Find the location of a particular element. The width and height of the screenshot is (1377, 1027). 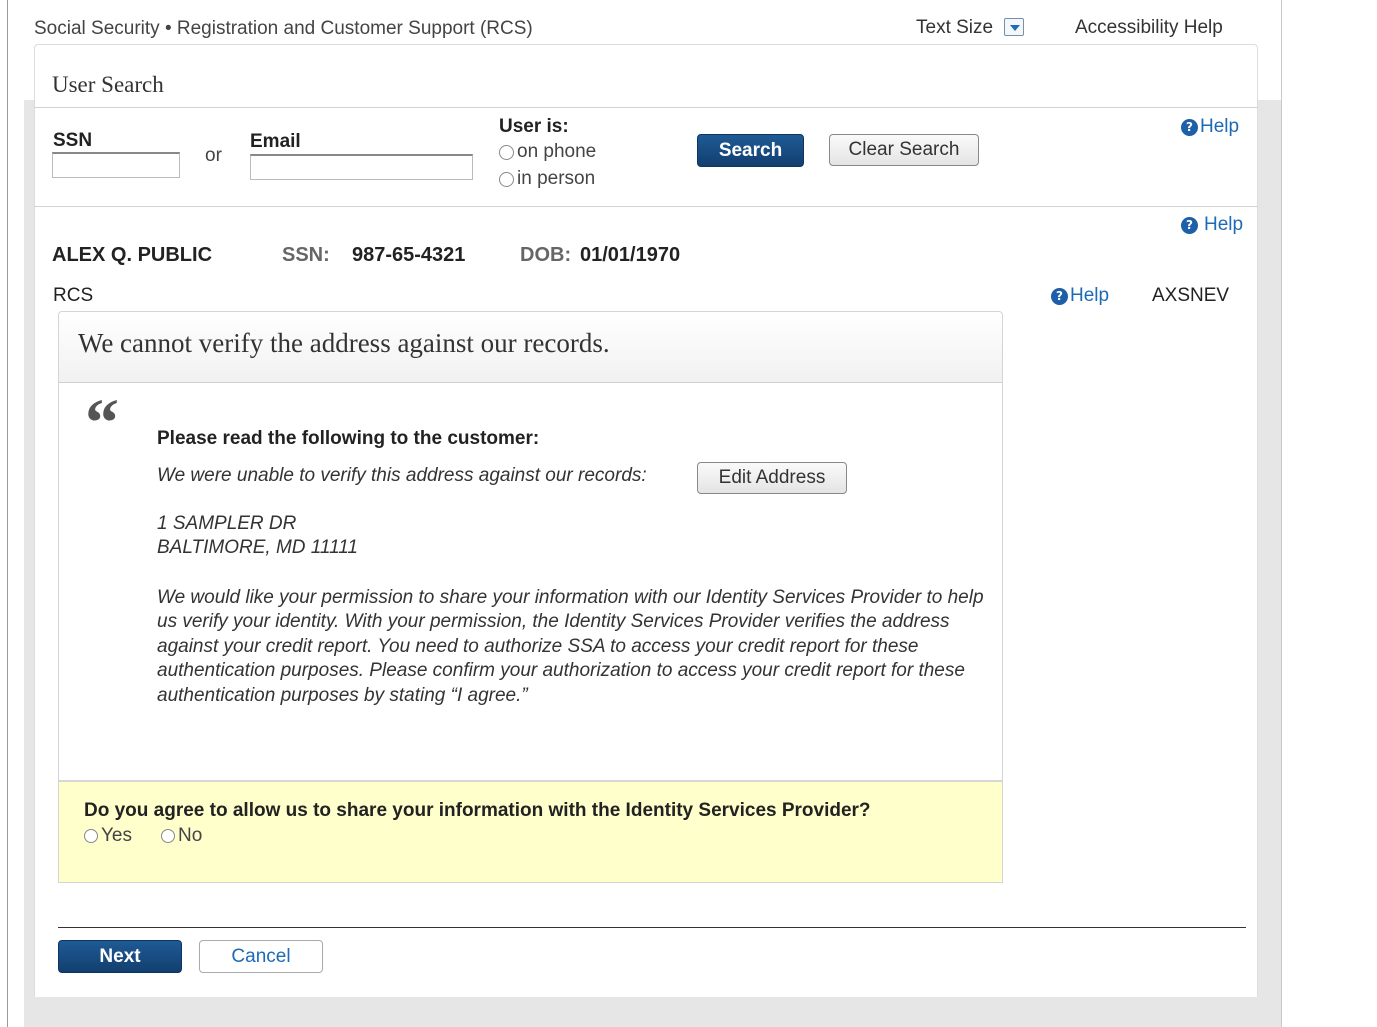

person-ssn-value: 987-65-4321 is located at coordinates (409, 255).